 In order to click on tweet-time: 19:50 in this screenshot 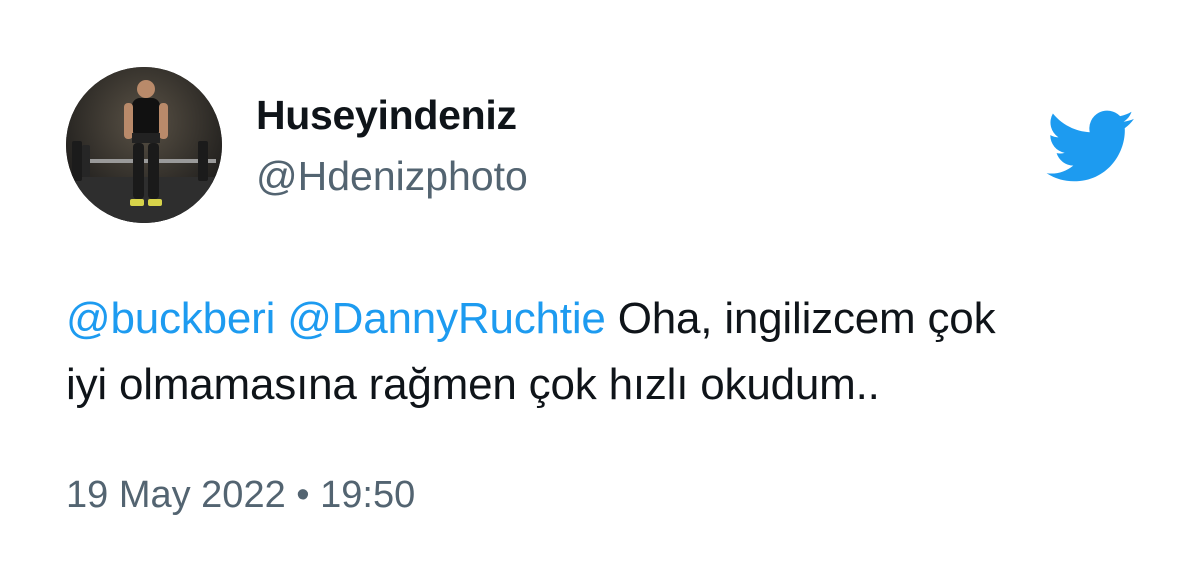, I will do `click(368, 495)`.